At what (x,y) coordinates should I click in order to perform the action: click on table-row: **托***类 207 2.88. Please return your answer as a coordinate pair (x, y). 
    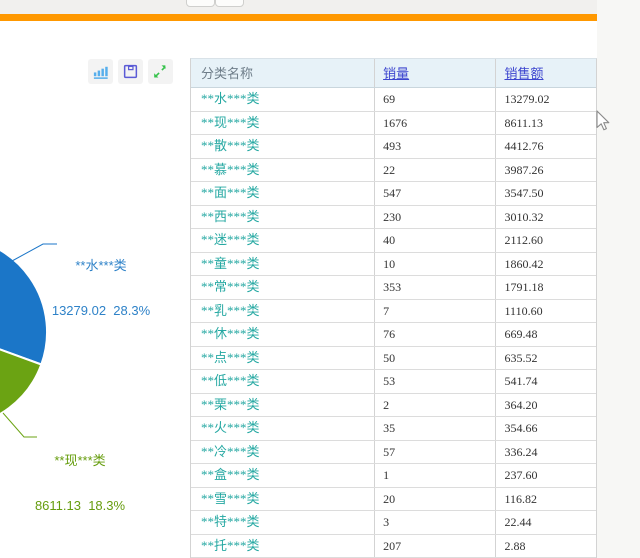
    Looking at the image, I should click on (393, 546).